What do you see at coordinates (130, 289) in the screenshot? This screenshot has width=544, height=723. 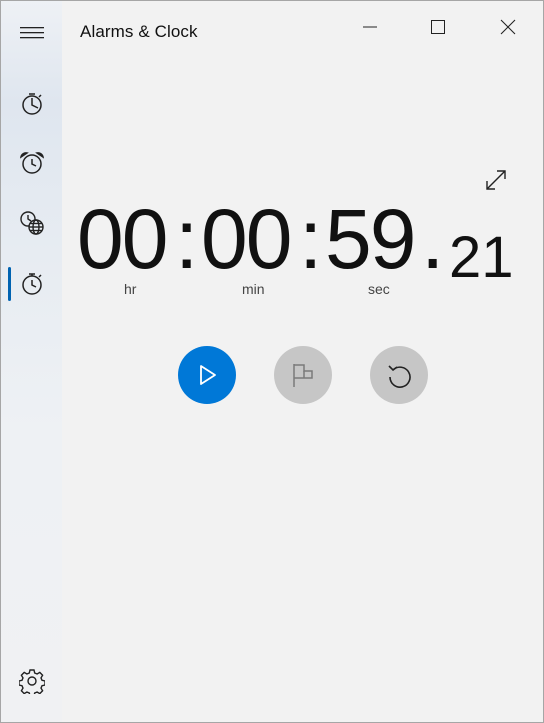 I see `hours-unit-label: hr` at bounding box center [130, 289].